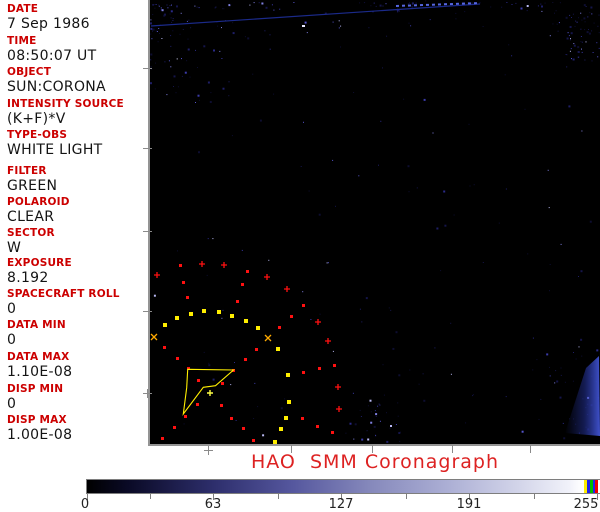 The image size is (600, 512). I want to click on metadata-field: TYPE-OBS WHITE LIGHT, so click(55, 144).